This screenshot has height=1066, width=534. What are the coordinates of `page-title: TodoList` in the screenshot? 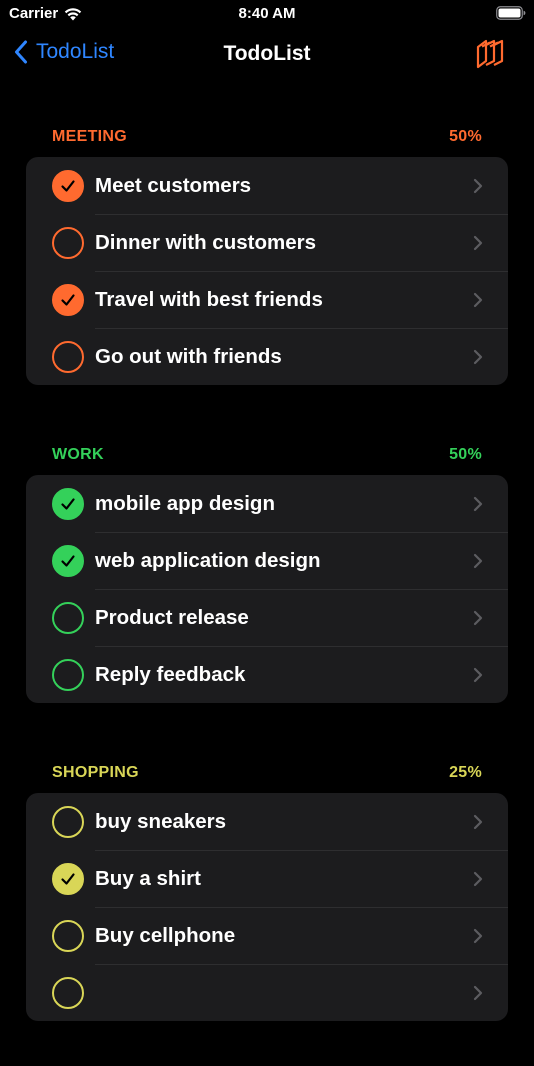 It's located at (267, 53).